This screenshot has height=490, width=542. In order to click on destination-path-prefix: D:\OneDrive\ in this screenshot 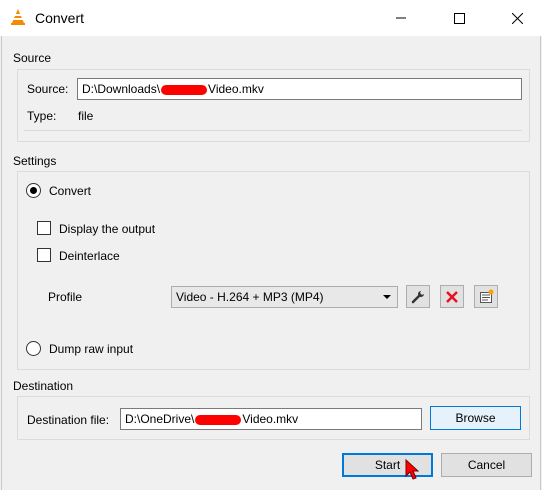, I will do `click(160, 419)`.